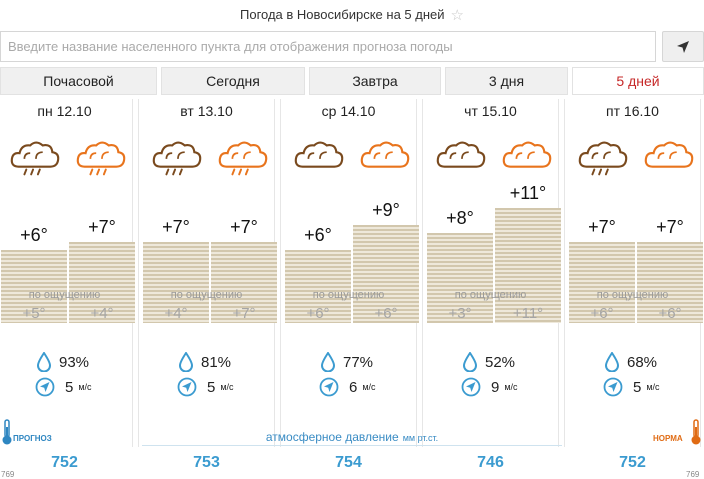  Describe the element at coordinates (460, 313) in the screenshot. I see `feels-like-day: +3°` at that location.